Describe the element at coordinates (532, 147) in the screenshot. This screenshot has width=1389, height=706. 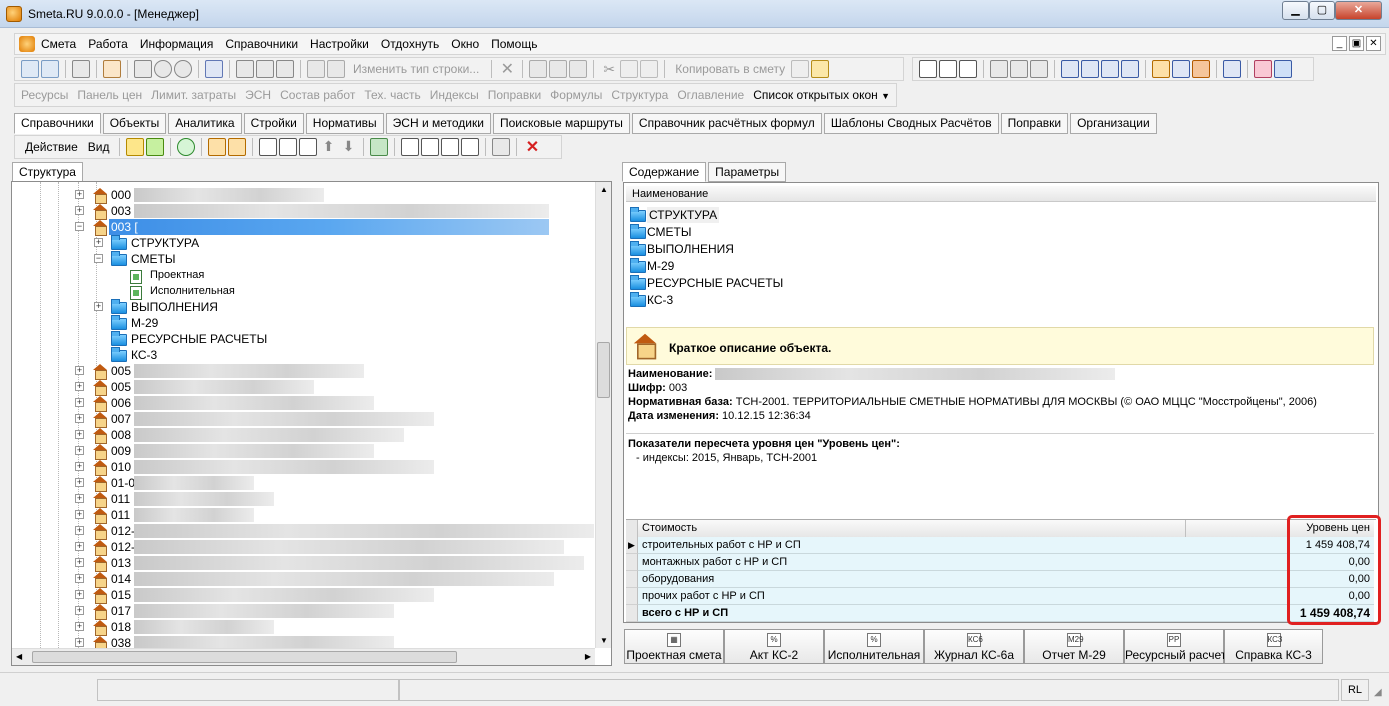
I see `delete-red-icon: ✕` at that location.